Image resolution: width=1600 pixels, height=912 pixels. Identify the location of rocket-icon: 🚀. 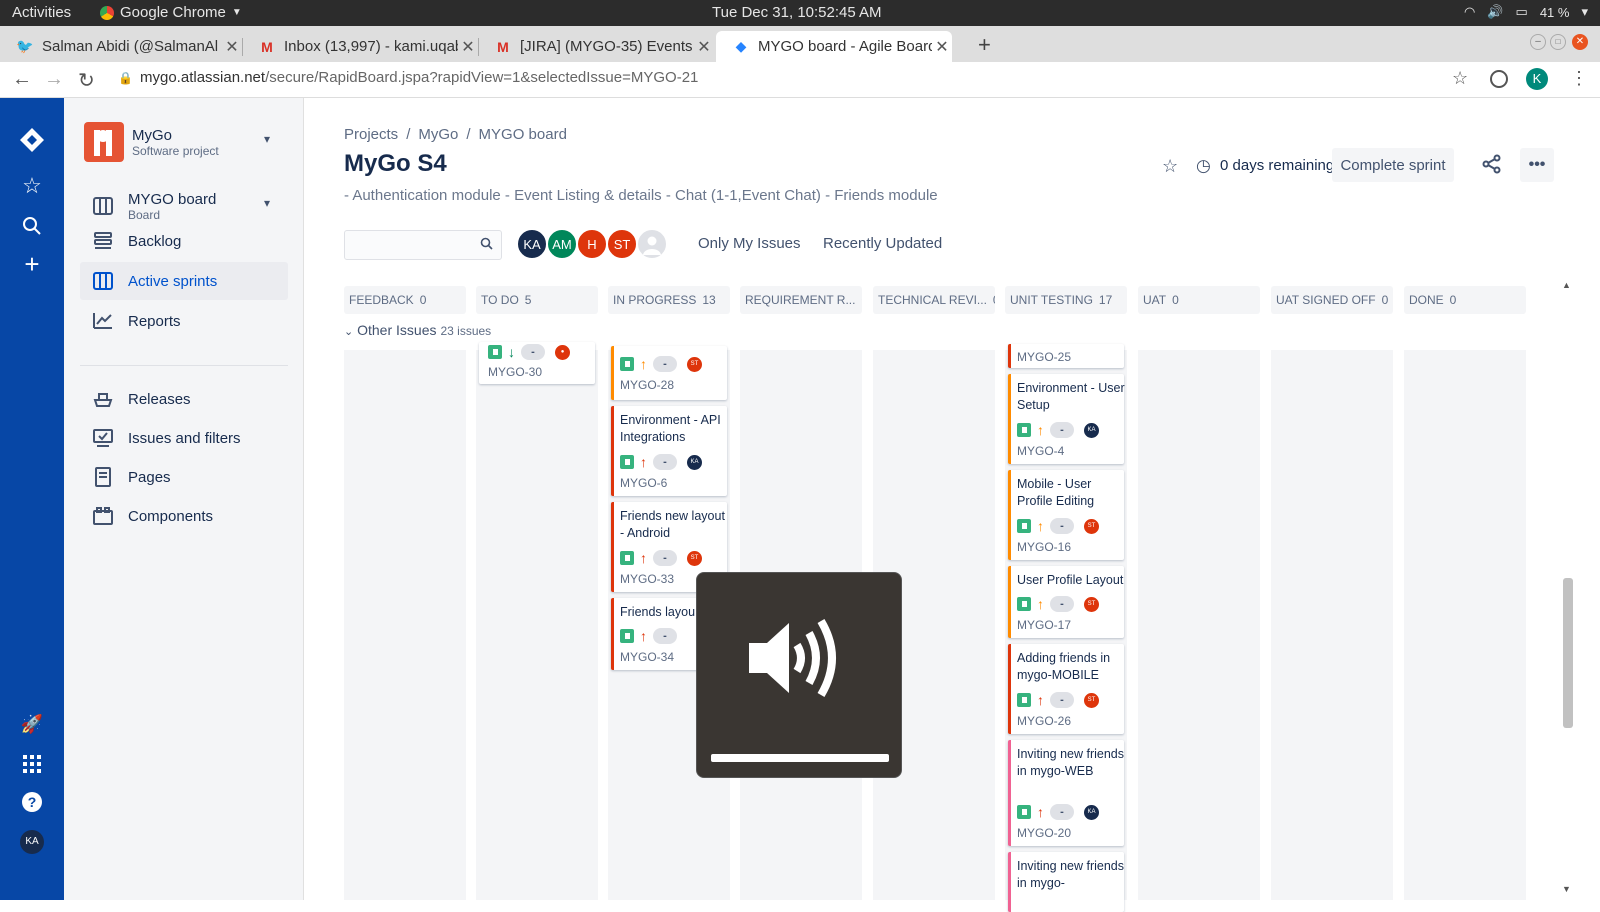
(32, 724).